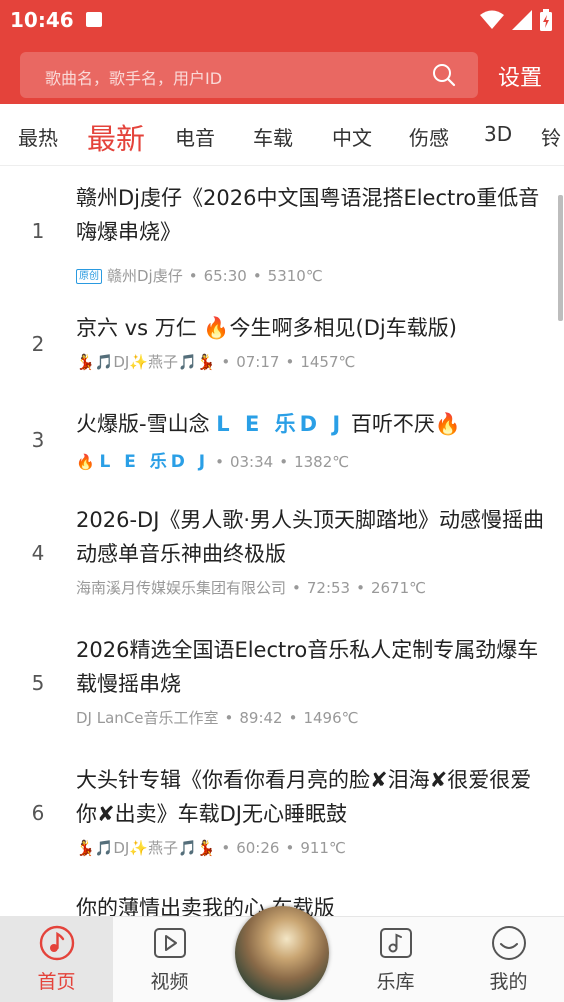  What do you see at coordinates (498, 134) in the screenshot?
I see `tab-3d: 3D` at bounding box center [498, 134].